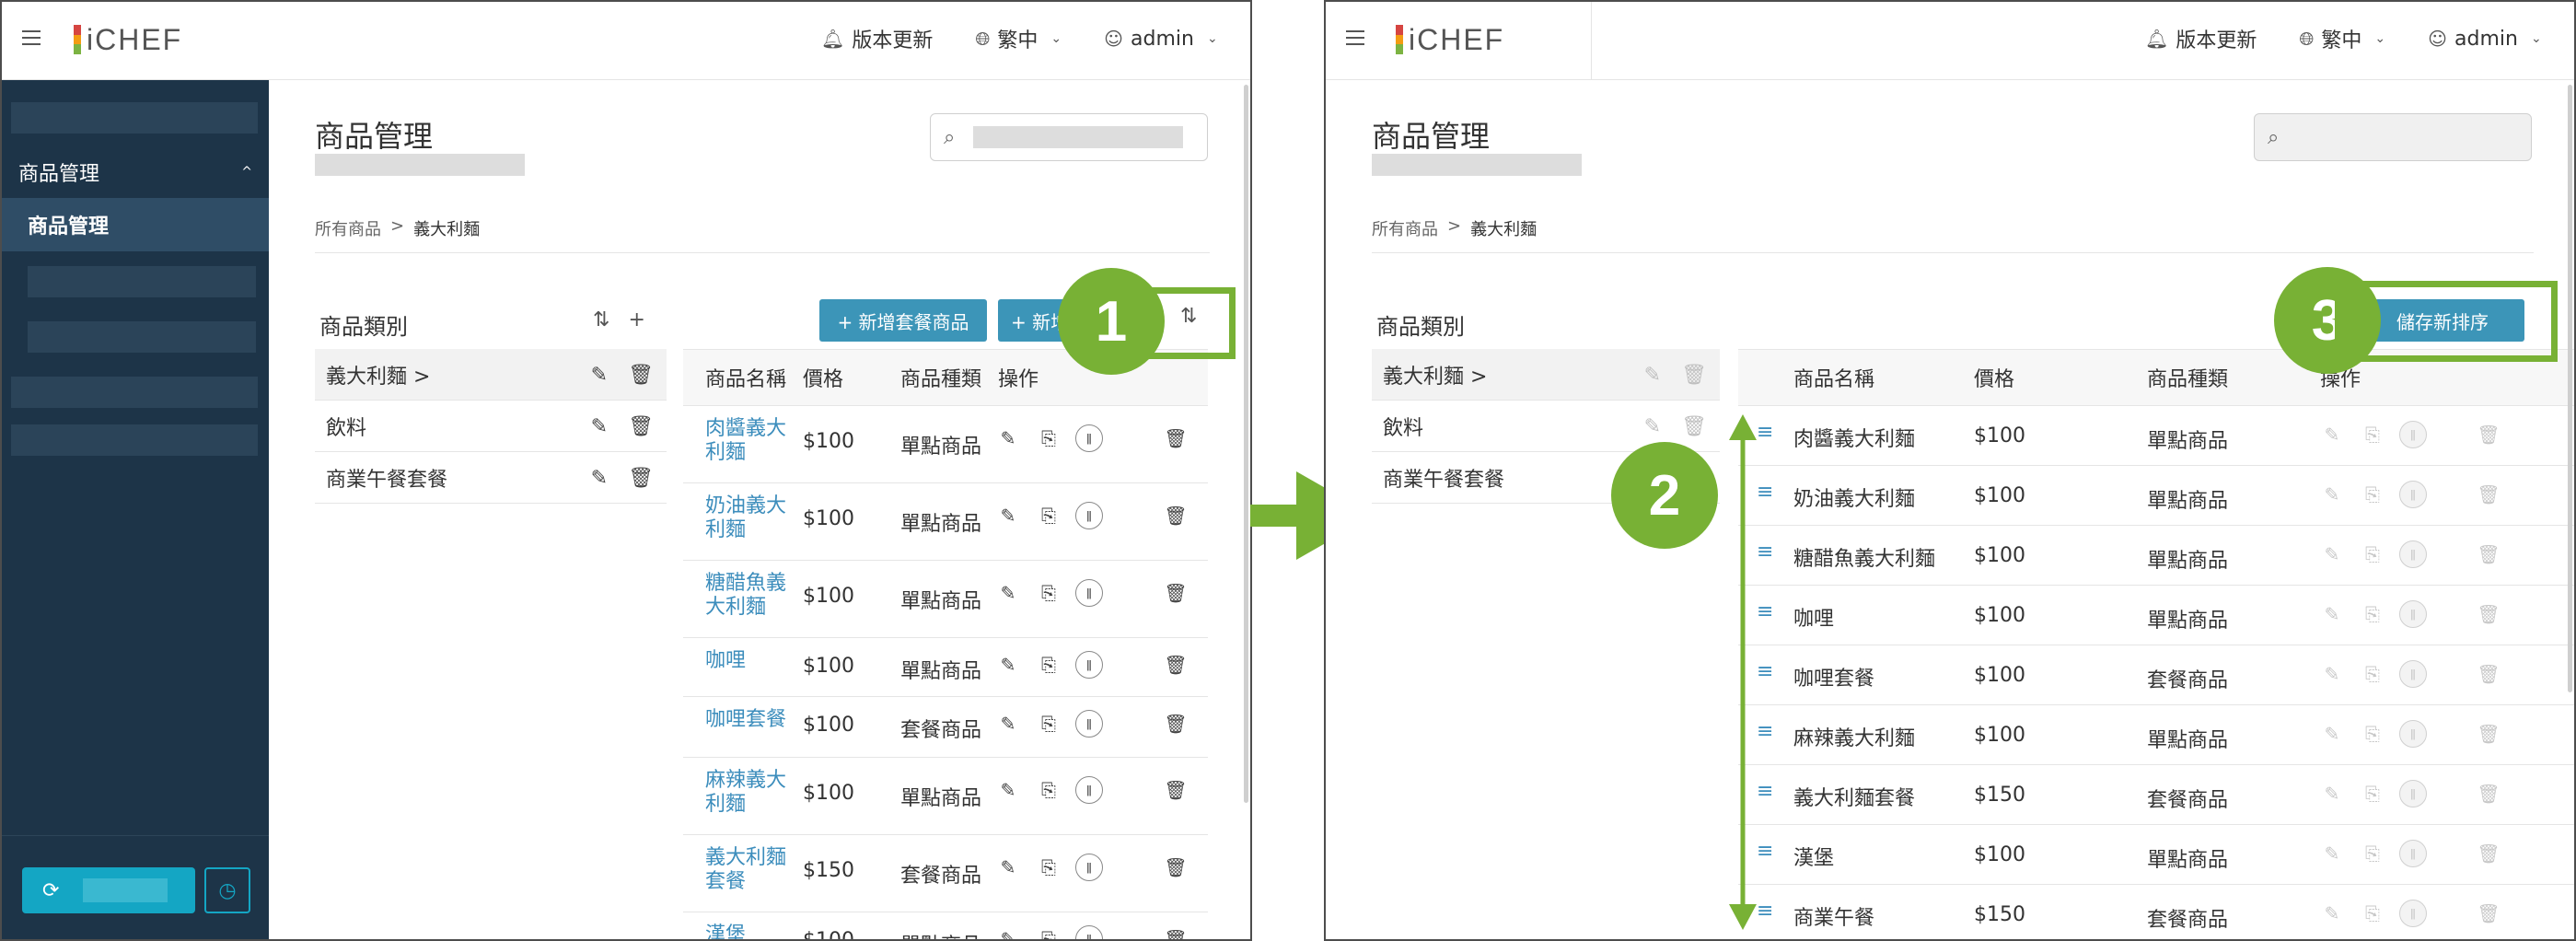 The image size is (2576, 941). Describe the element at coordinates (749, 870) in the screenshot. I see `product-name-link: 義大利麵套餐` at that location.